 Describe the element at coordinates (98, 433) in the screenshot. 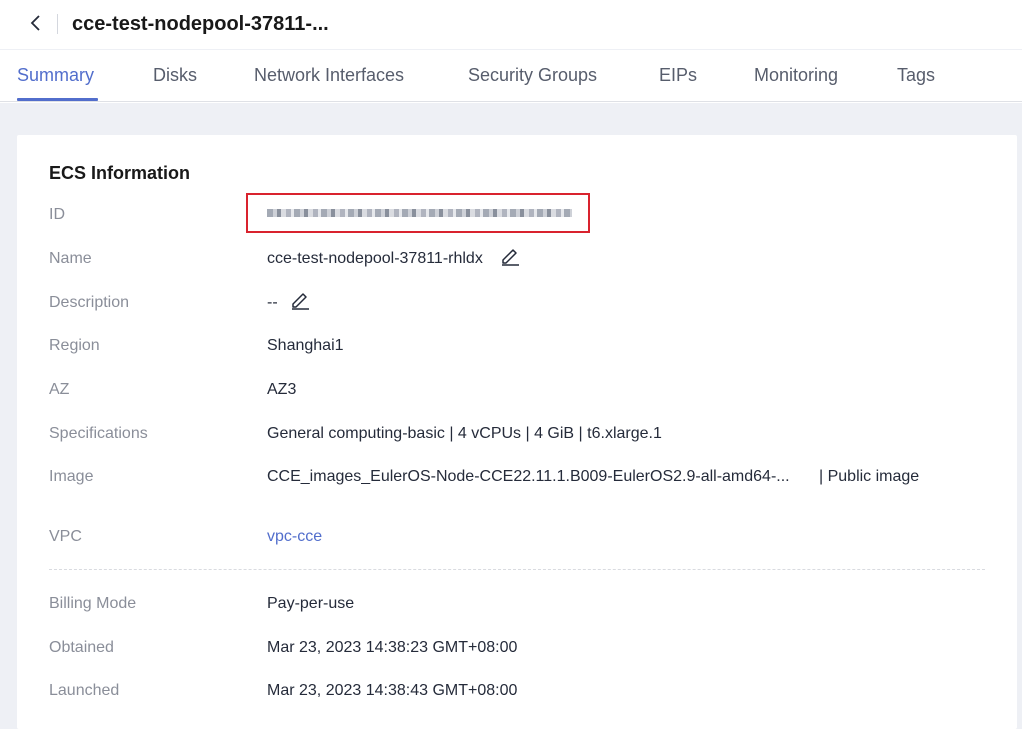

I see `specifications-label: Specifications` at that location.